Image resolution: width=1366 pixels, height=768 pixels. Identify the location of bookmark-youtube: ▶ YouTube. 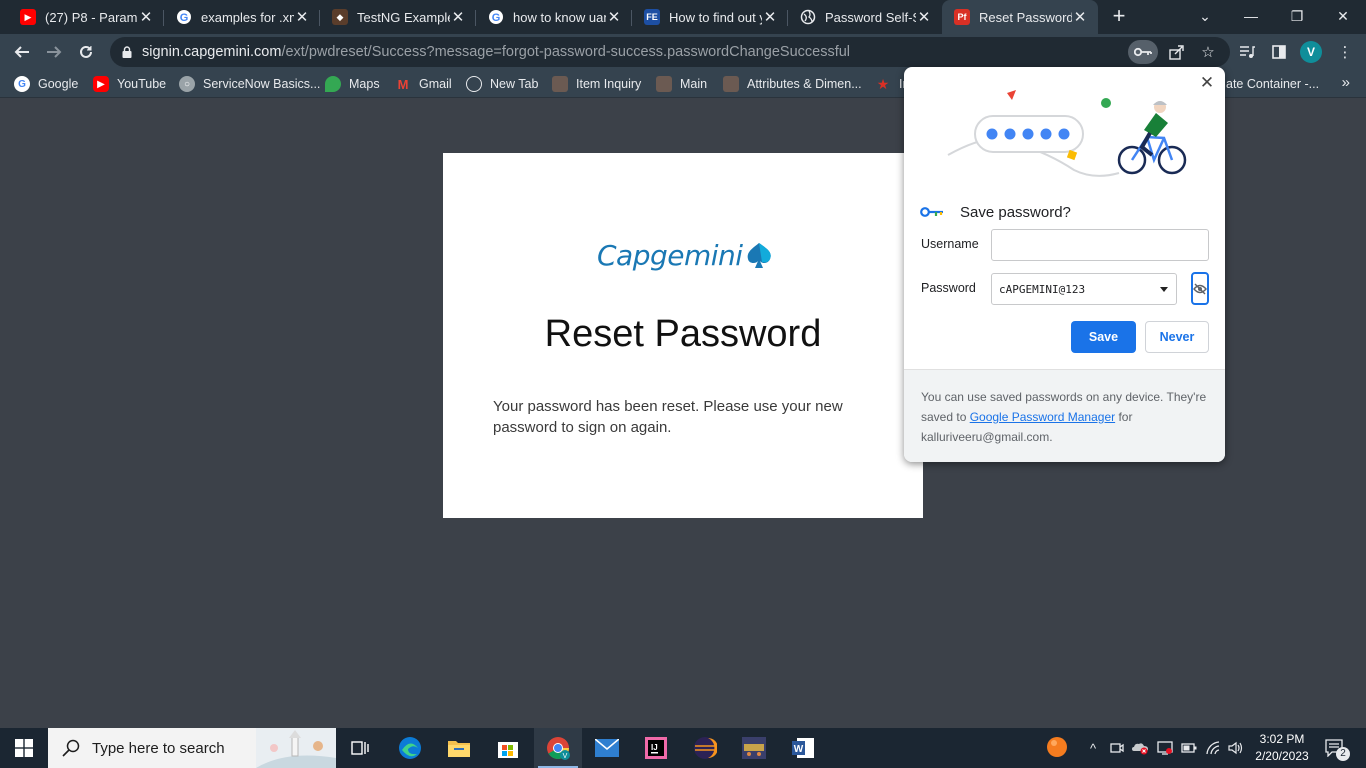
(129, 84).